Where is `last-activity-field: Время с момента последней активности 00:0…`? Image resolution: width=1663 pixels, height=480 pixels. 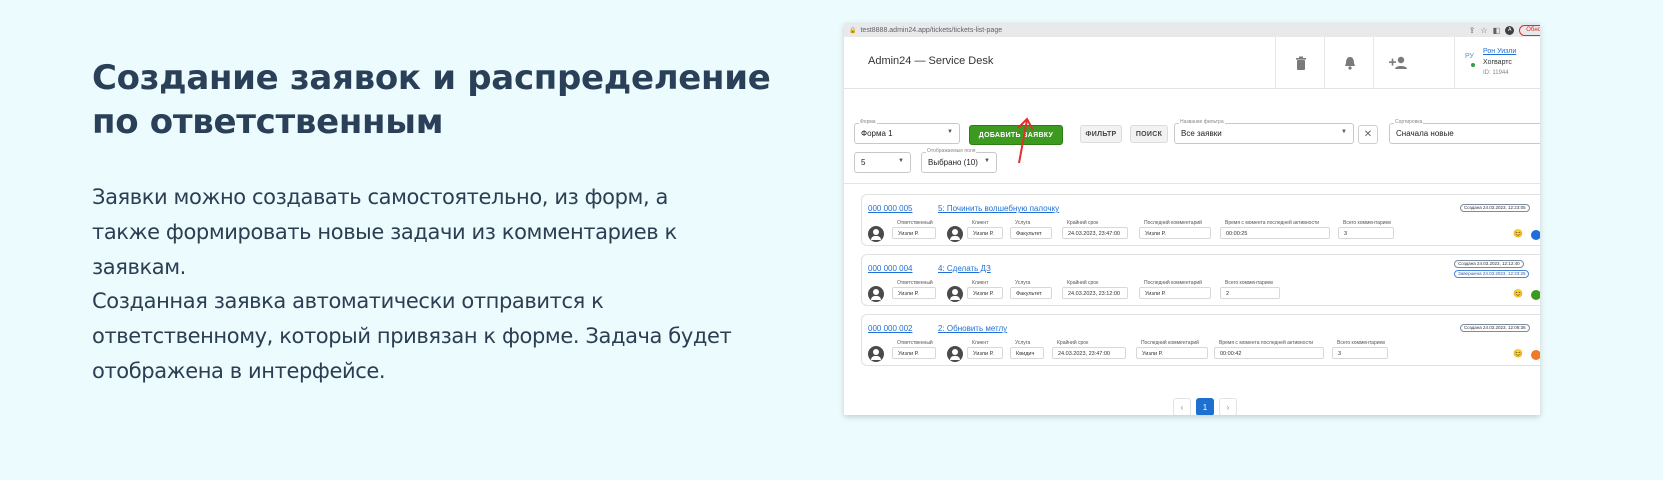 last-activity-field: Время с момента последней активности 00:0… is located at coordinates (1275, 229).